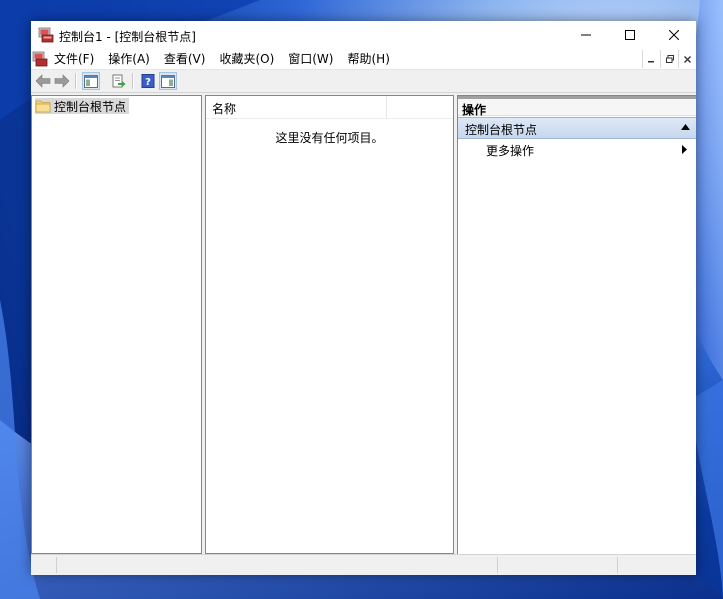 This screenshot has width=723, height=599. Describe the element at coordinates (363, 81) in the screenshot. I see `toolbar: ?` at that location.